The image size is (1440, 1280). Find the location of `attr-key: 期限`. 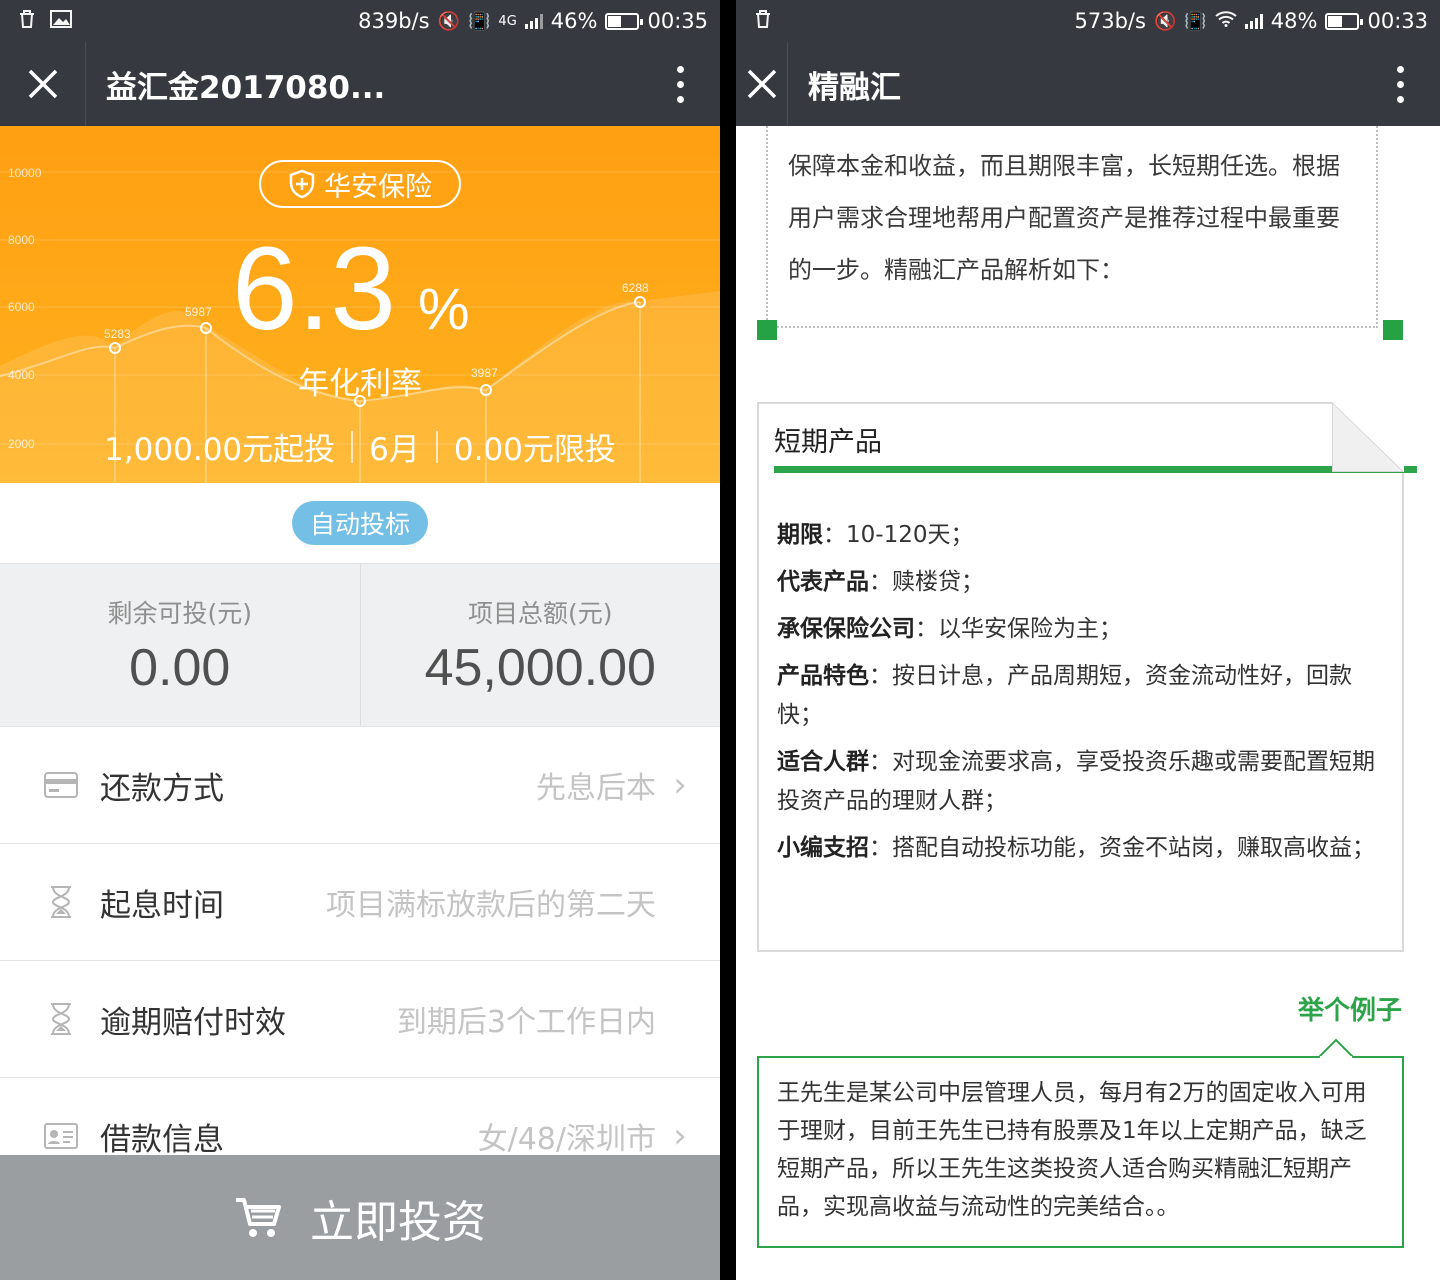

attr-key: 期限 is located at coordinates (800, 535).